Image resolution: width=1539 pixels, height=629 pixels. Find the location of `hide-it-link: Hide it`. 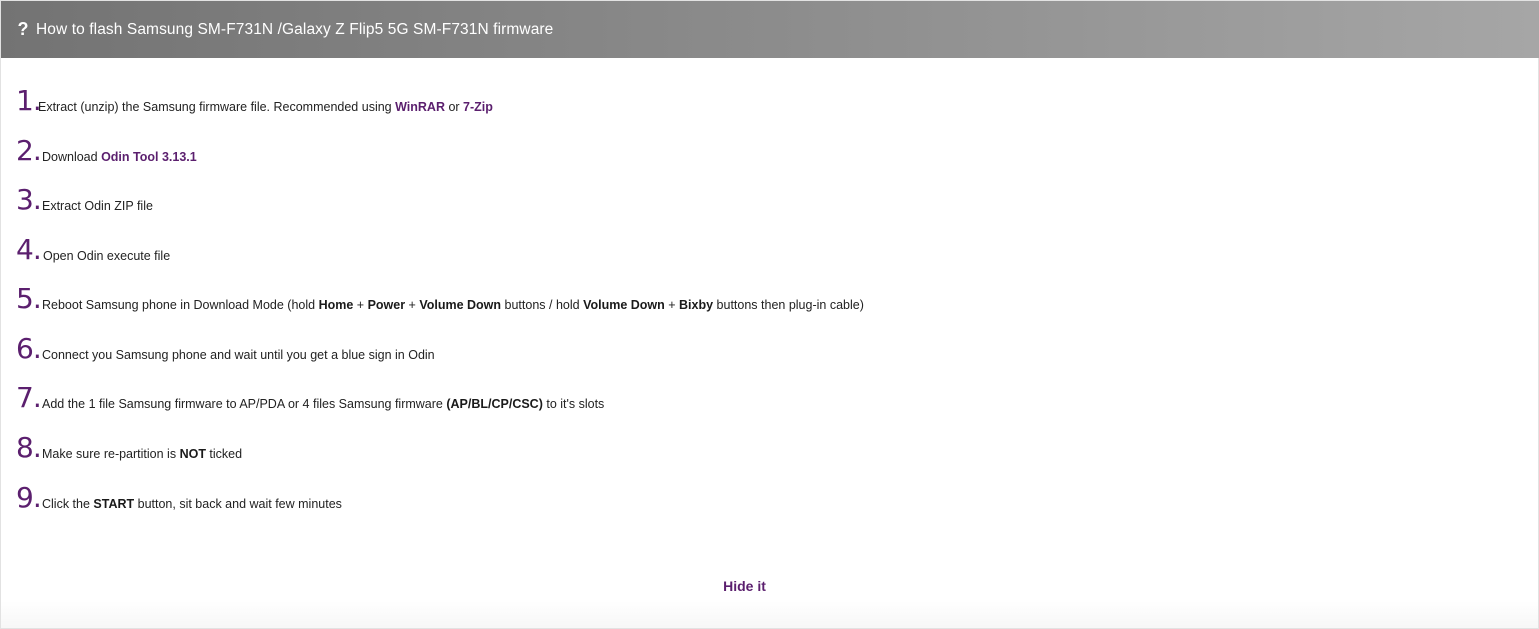

hide-it-link: Hide it is located at coordinates (744, 586).